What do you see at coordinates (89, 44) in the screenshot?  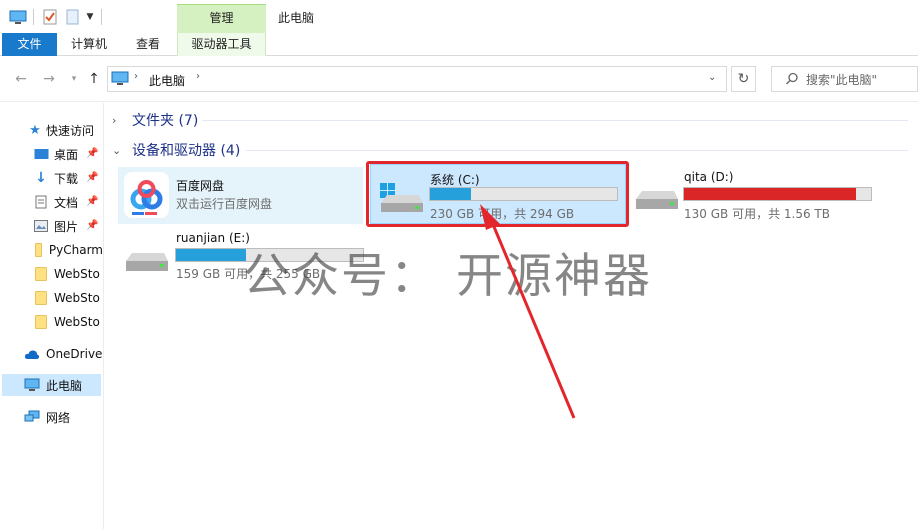 I see `tab-computer: 计算机` at bounding box center [89, 44].